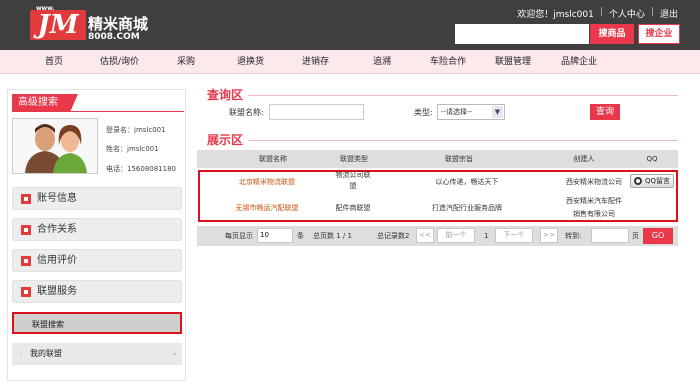  What do you see at coordinates (46, 353) in the screenshot?
I see `sidebar-sub-label: 我的联盟` at bounding box center [46, 353].